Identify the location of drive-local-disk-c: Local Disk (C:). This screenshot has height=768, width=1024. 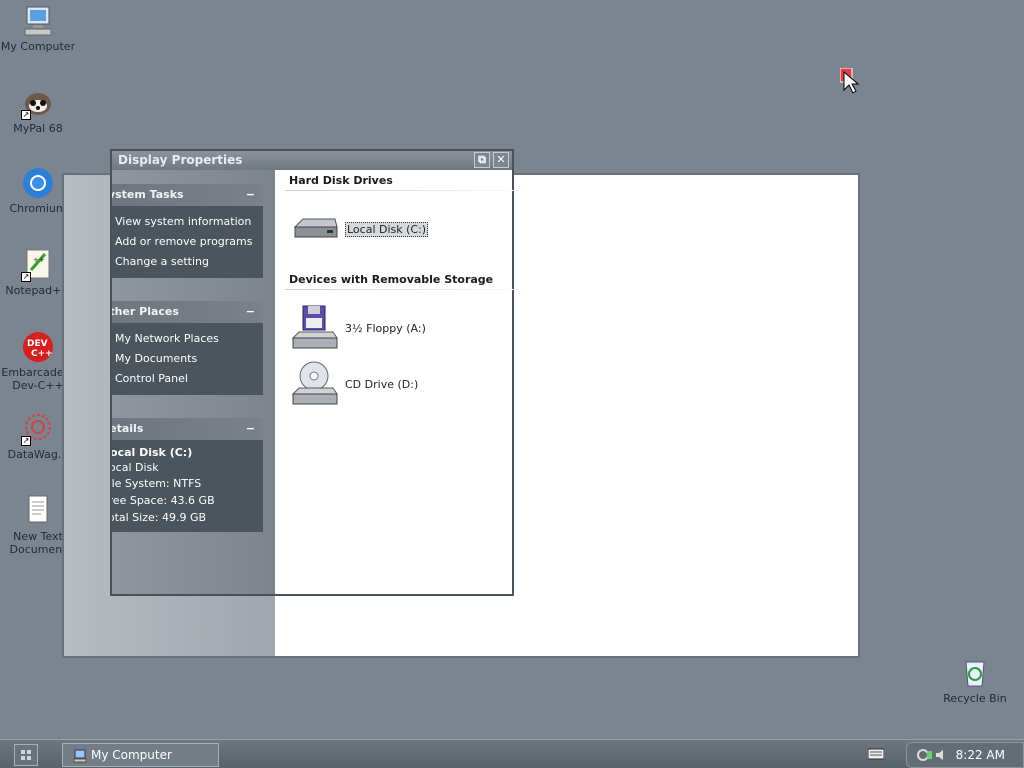
(360, 229).